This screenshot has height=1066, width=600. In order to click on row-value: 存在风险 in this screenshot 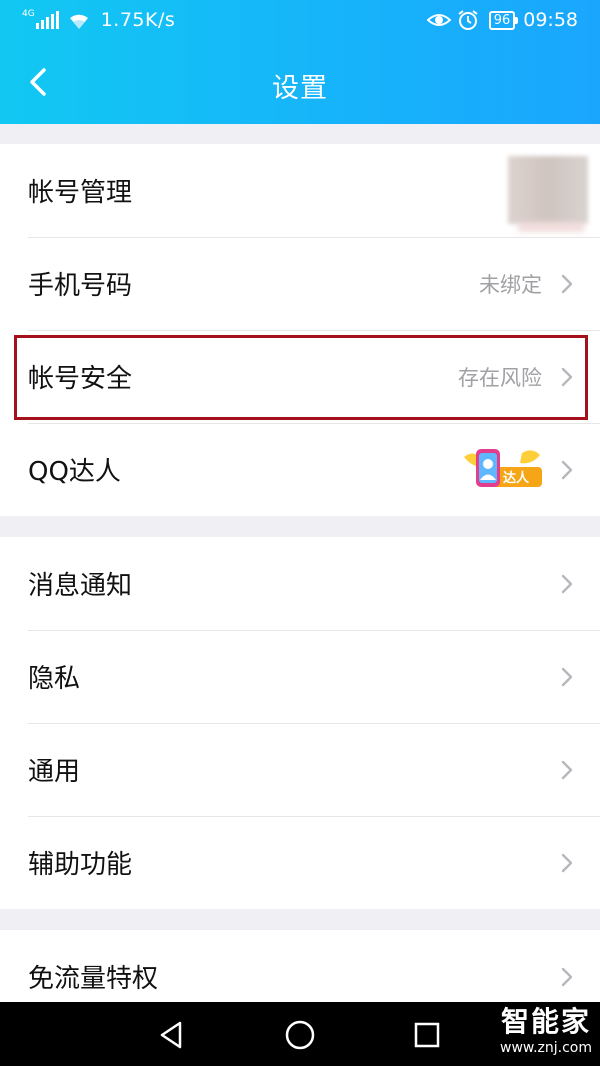, I will do `click(500, 377)`.